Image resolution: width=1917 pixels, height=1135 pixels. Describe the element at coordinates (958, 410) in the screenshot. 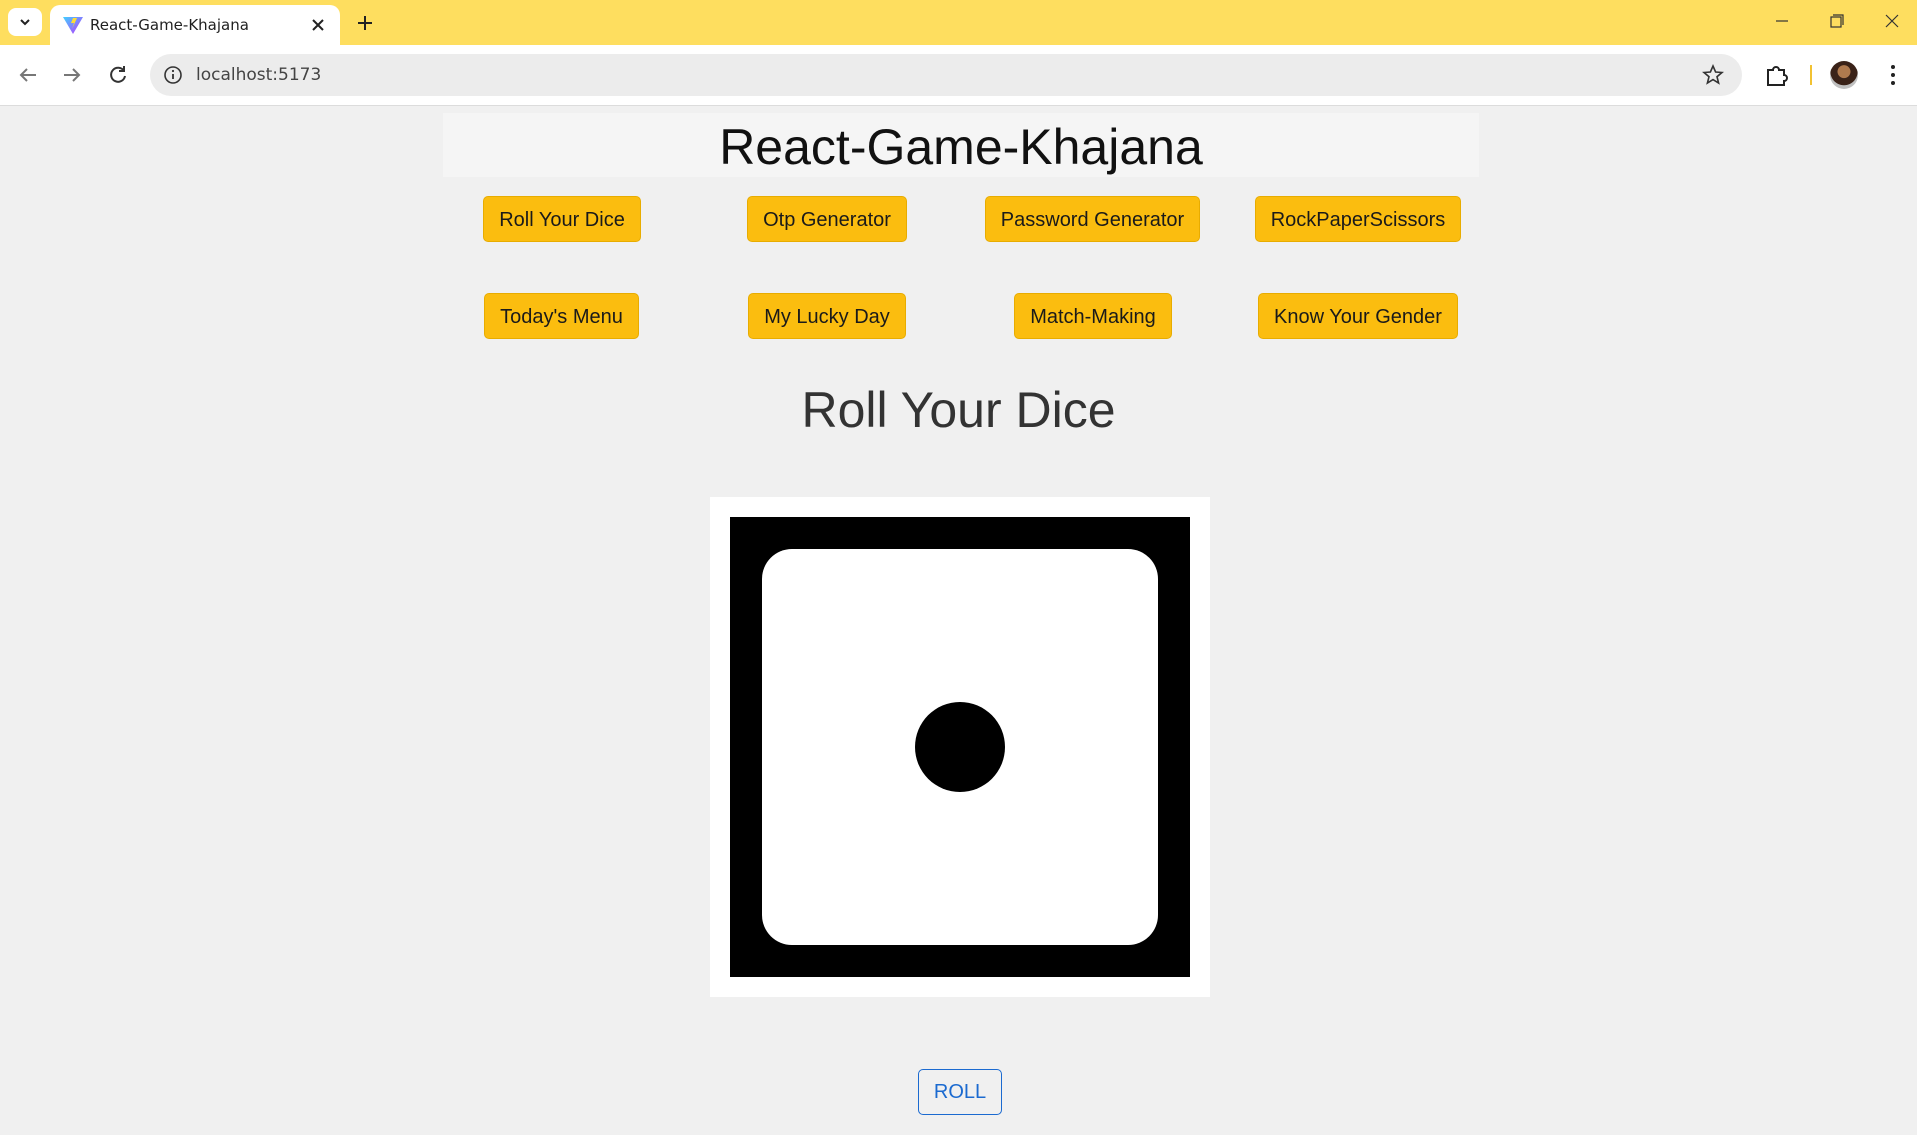

I see `game-title: Roll Your Dice` at that location.